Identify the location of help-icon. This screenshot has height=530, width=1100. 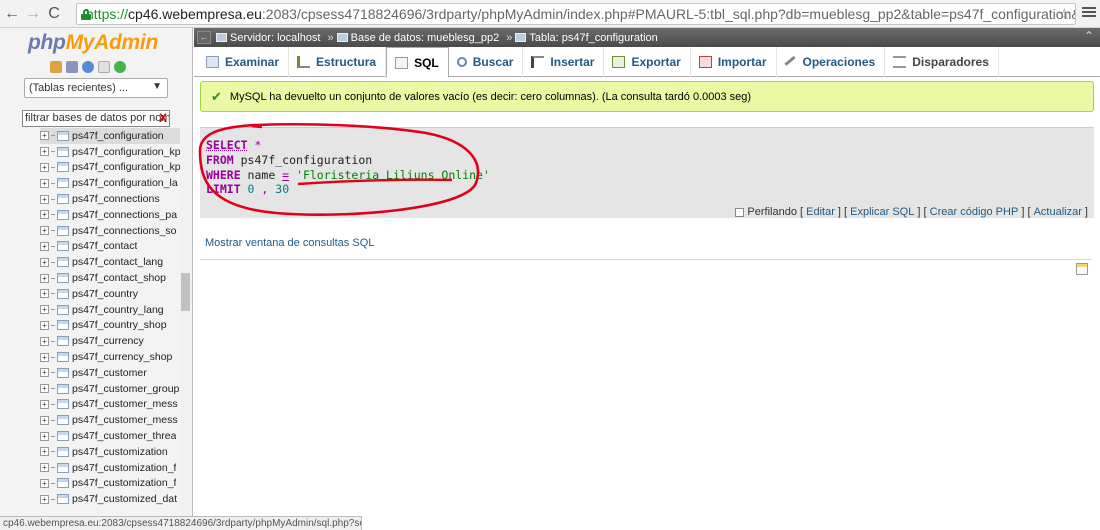
(88, 67).